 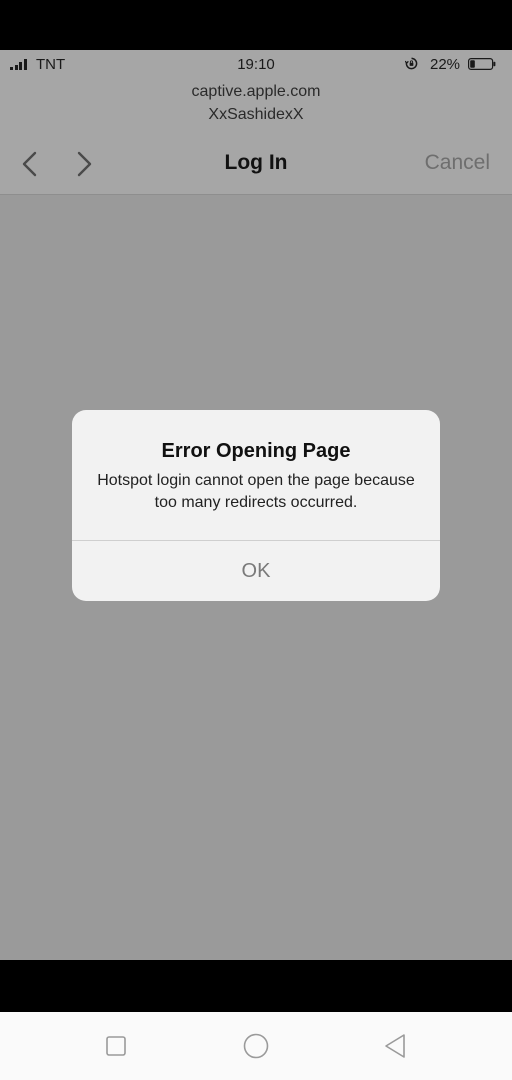 I want to click on battery-icon, so click(x=482, y=64).